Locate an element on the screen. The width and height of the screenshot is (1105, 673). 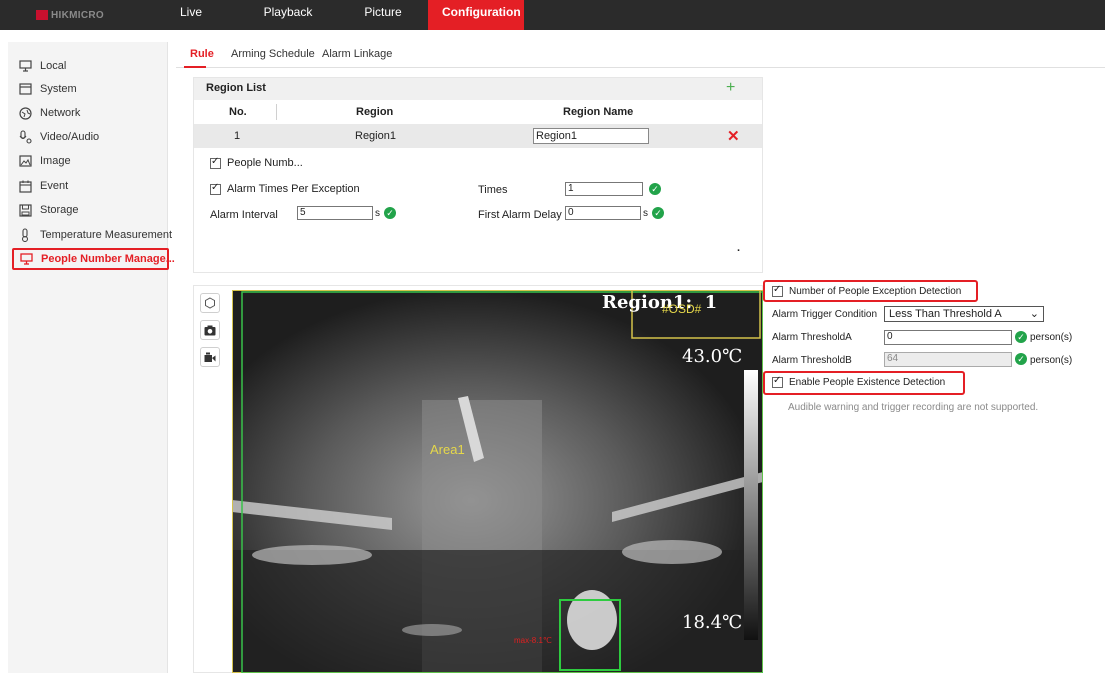
delete-region-icon: ✕ is located at coordinates (733, 136).